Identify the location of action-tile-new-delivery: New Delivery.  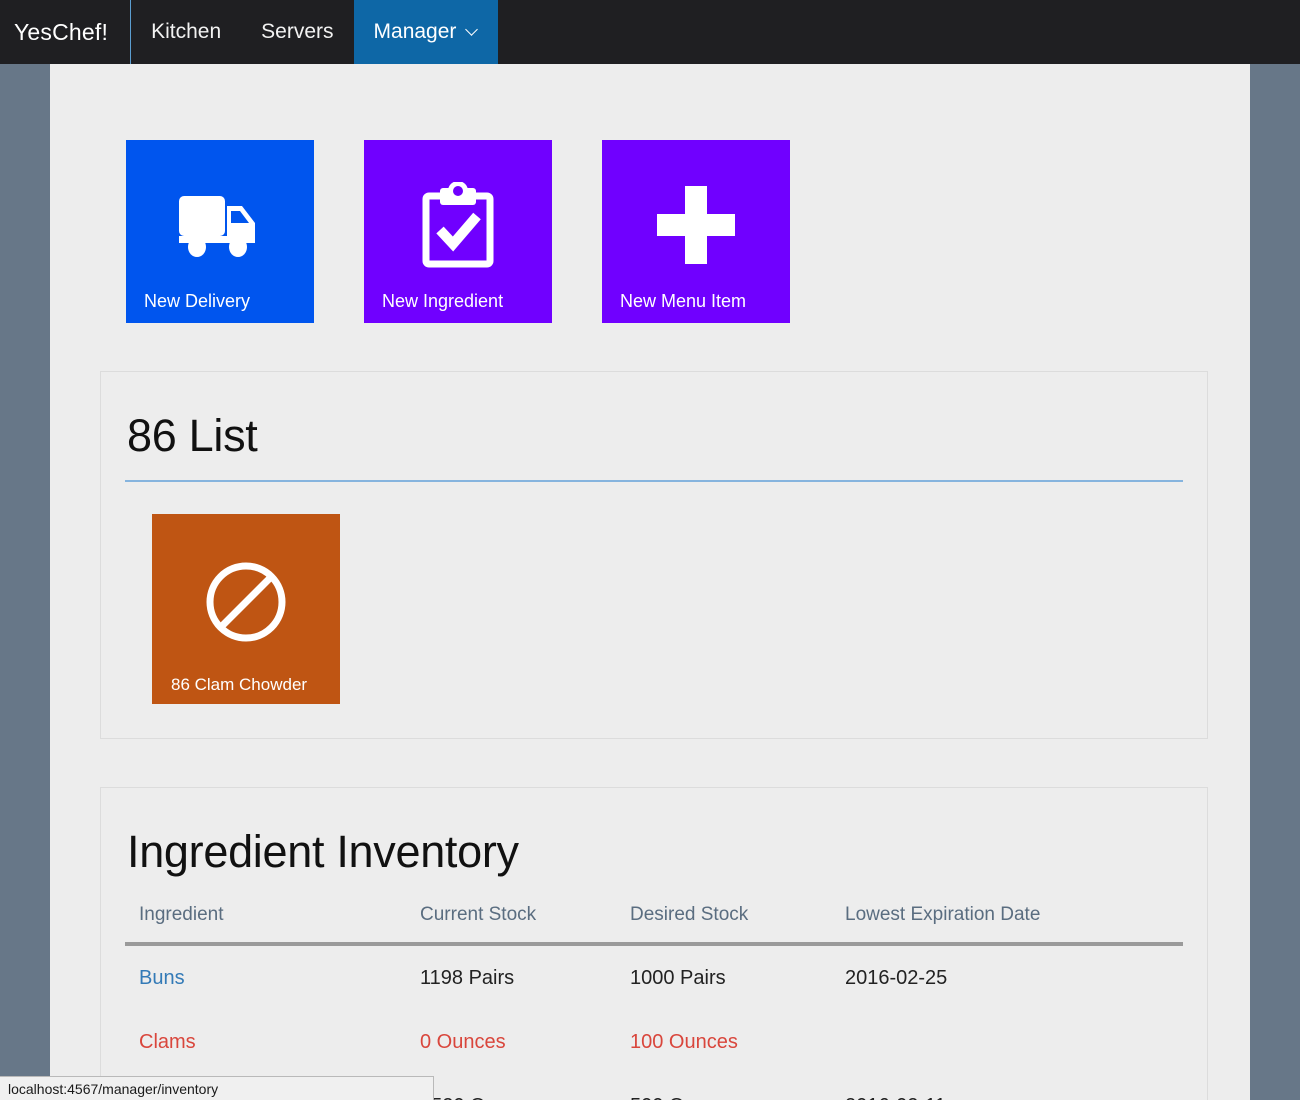
(220, 231).